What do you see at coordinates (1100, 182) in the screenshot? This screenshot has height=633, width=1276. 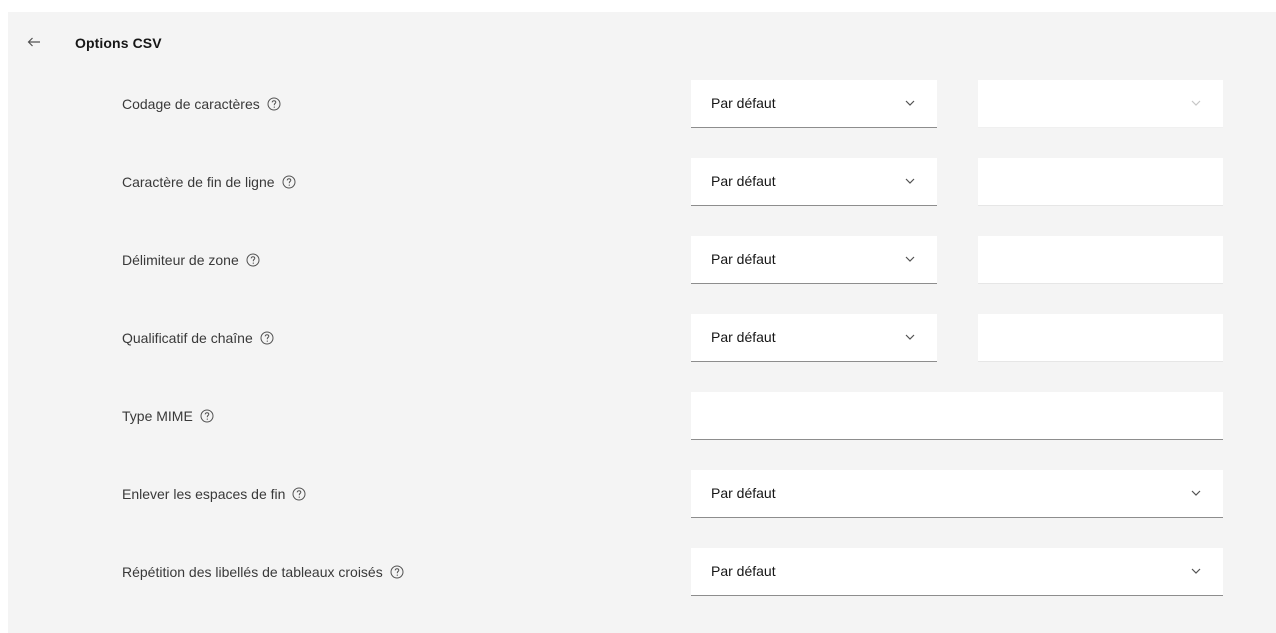 I see `line-end-custom-input` at bounding box center [1100, 182].